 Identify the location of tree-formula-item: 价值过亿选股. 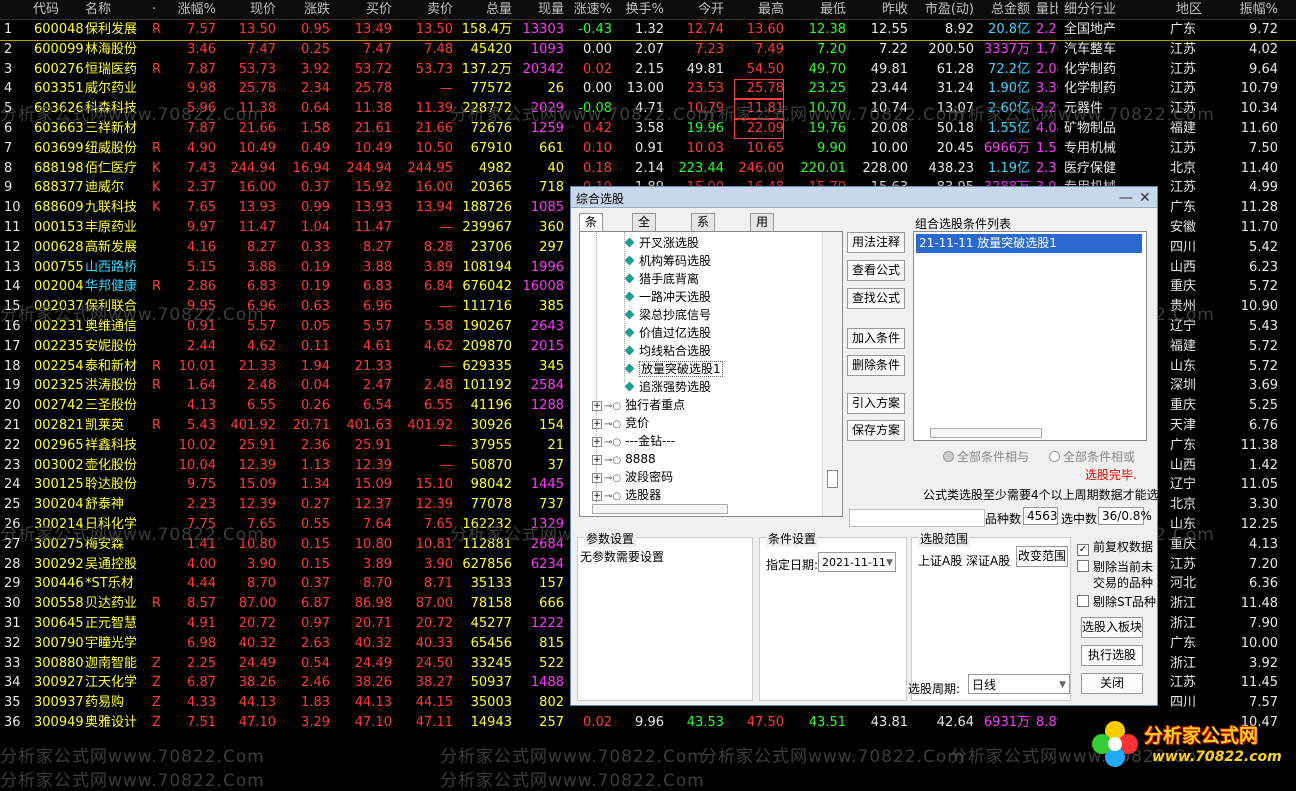
(667, 333).